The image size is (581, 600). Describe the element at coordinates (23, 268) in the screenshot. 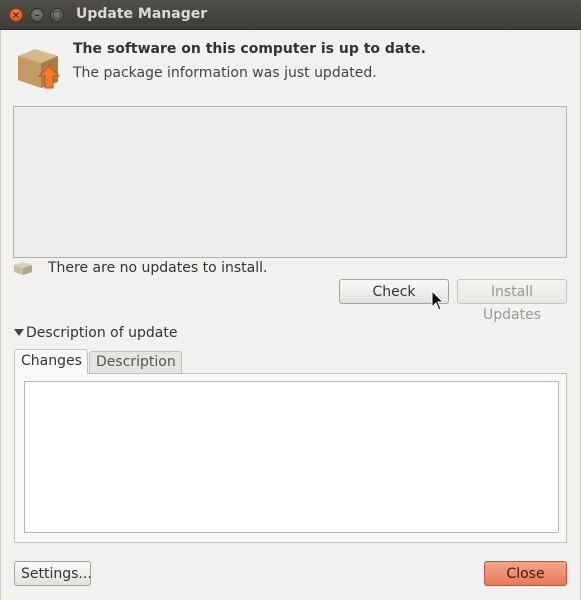

I see `package-icon` at that location.